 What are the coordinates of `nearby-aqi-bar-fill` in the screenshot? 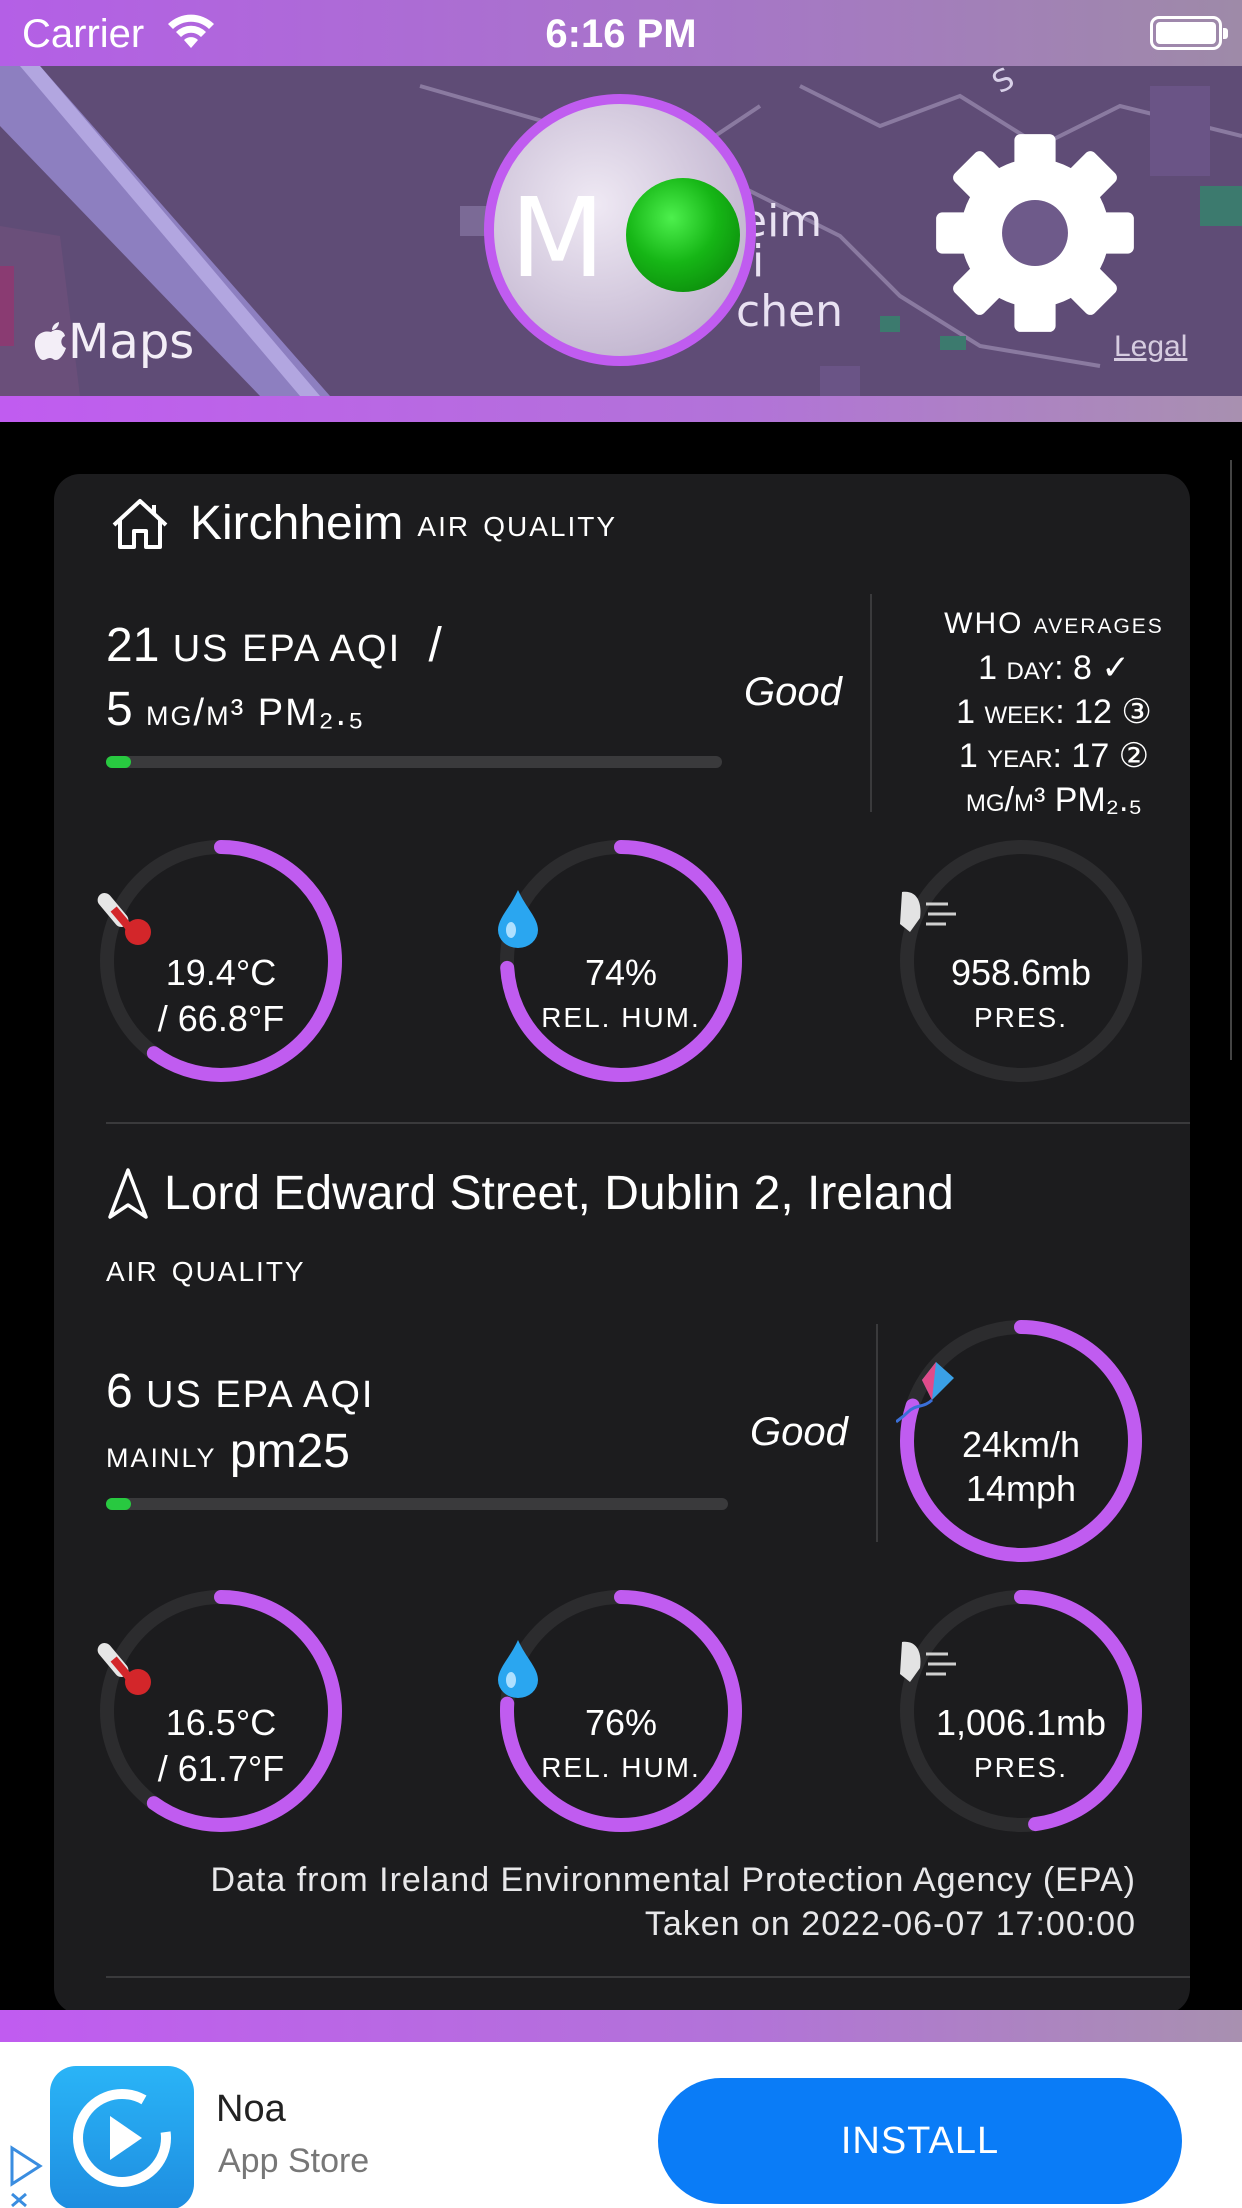 It's located at (118, 1504).